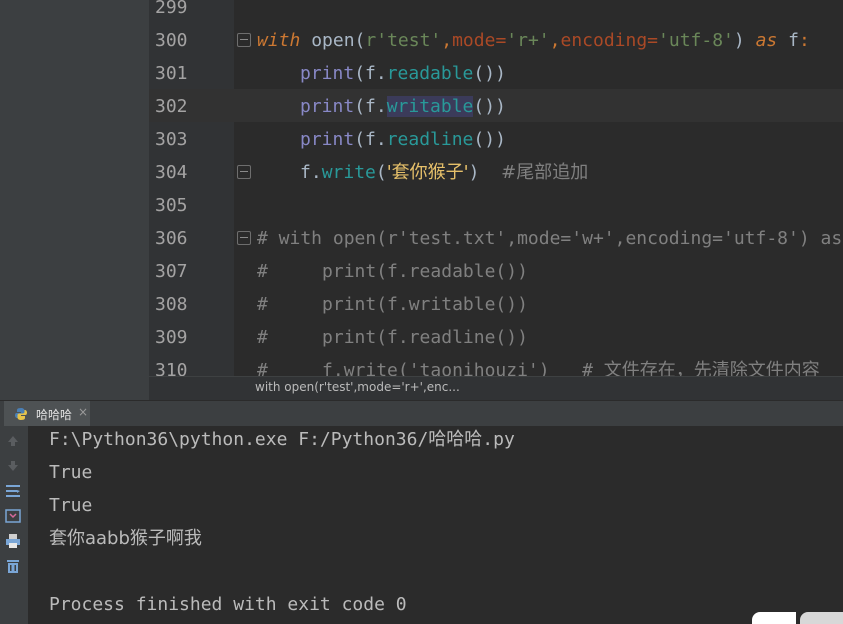  Describe the element at coordinates (171, 337) in the screenshot. I see `line-number: 309` at that location.